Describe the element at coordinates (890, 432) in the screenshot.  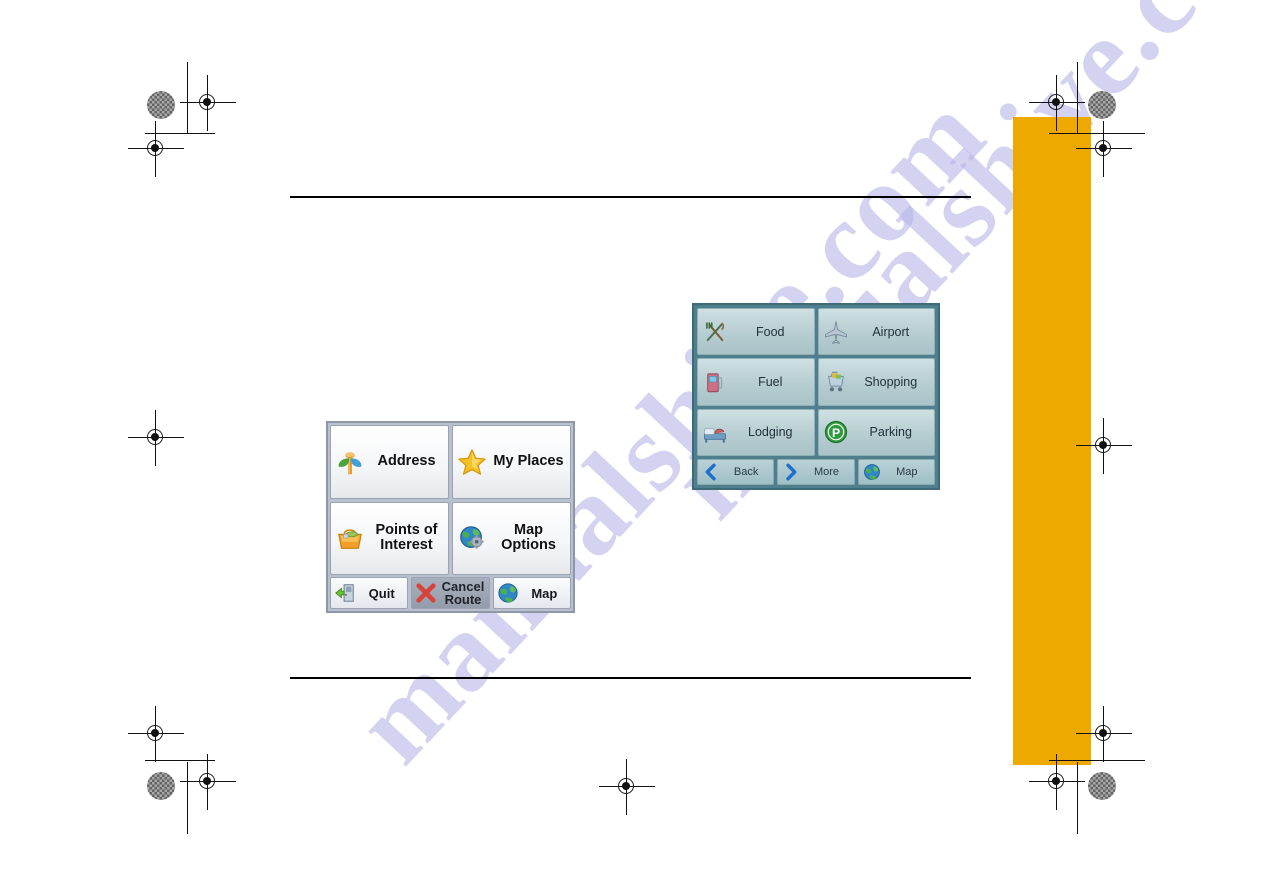
I see `poi-parking-label: Parking` at that location.